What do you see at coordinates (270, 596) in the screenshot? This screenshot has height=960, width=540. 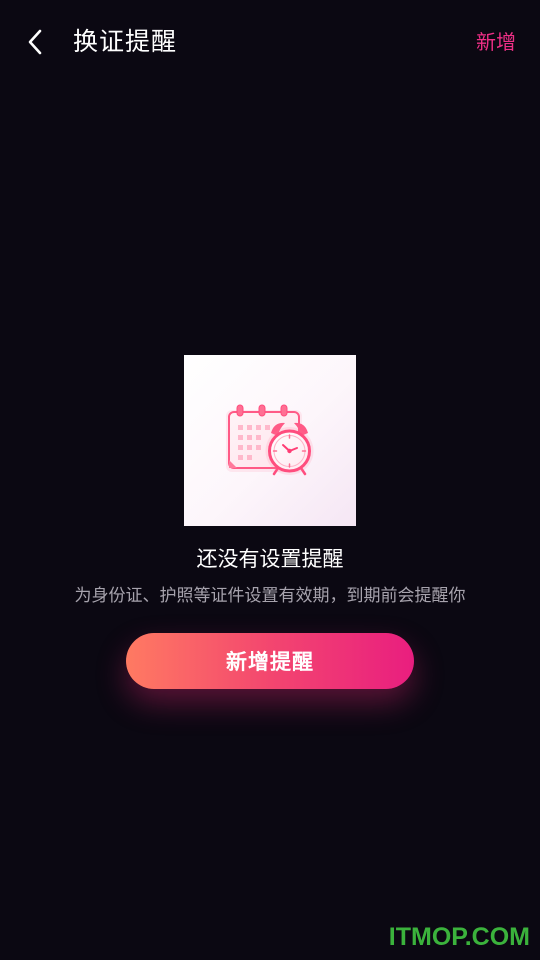 I see `empty-state-description: 为身份证、护照等证件设置有效期，到期前会提醒你` at bounding box center [270, 596].